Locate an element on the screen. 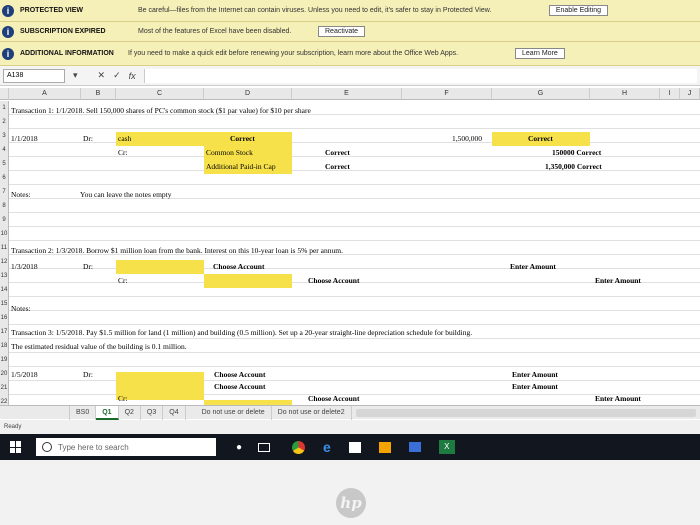 This screenshot has height=525, width=700. cell-label: Do not use or delete is located at coordinates (234, 412).